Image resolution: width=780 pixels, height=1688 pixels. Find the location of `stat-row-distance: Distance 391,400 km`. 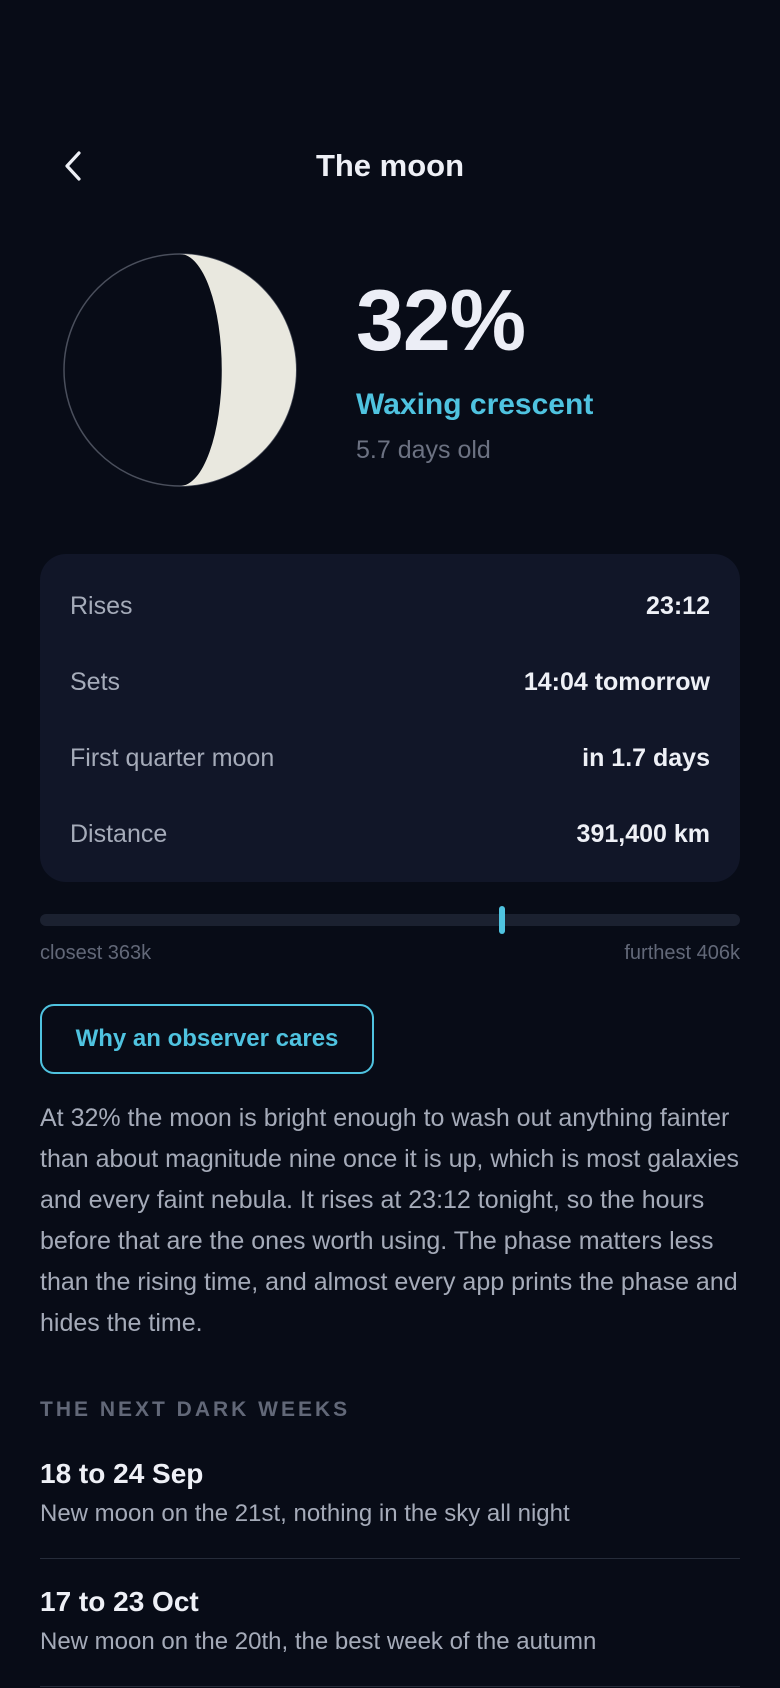

stat-row-distance: Distance 391,400 km is located at coordinates (390, 834).